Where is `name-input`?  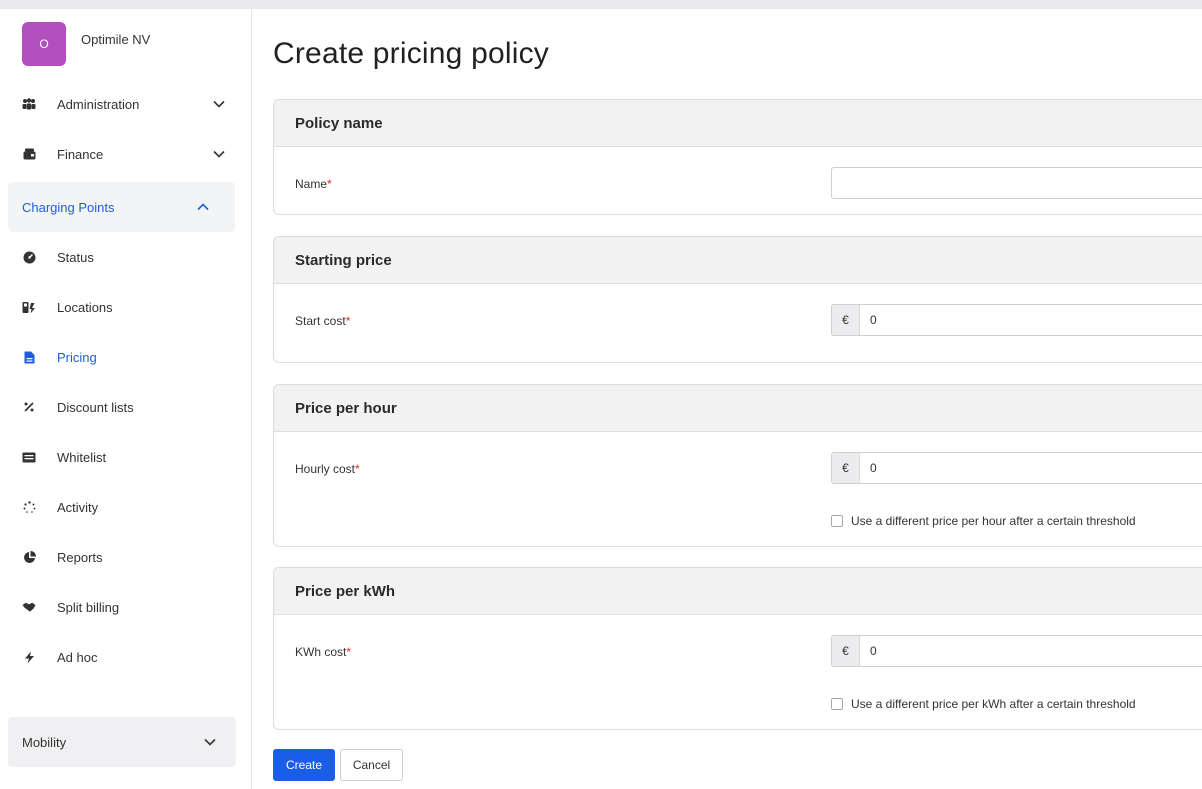 name-input is located at coordinates (1016, 183).